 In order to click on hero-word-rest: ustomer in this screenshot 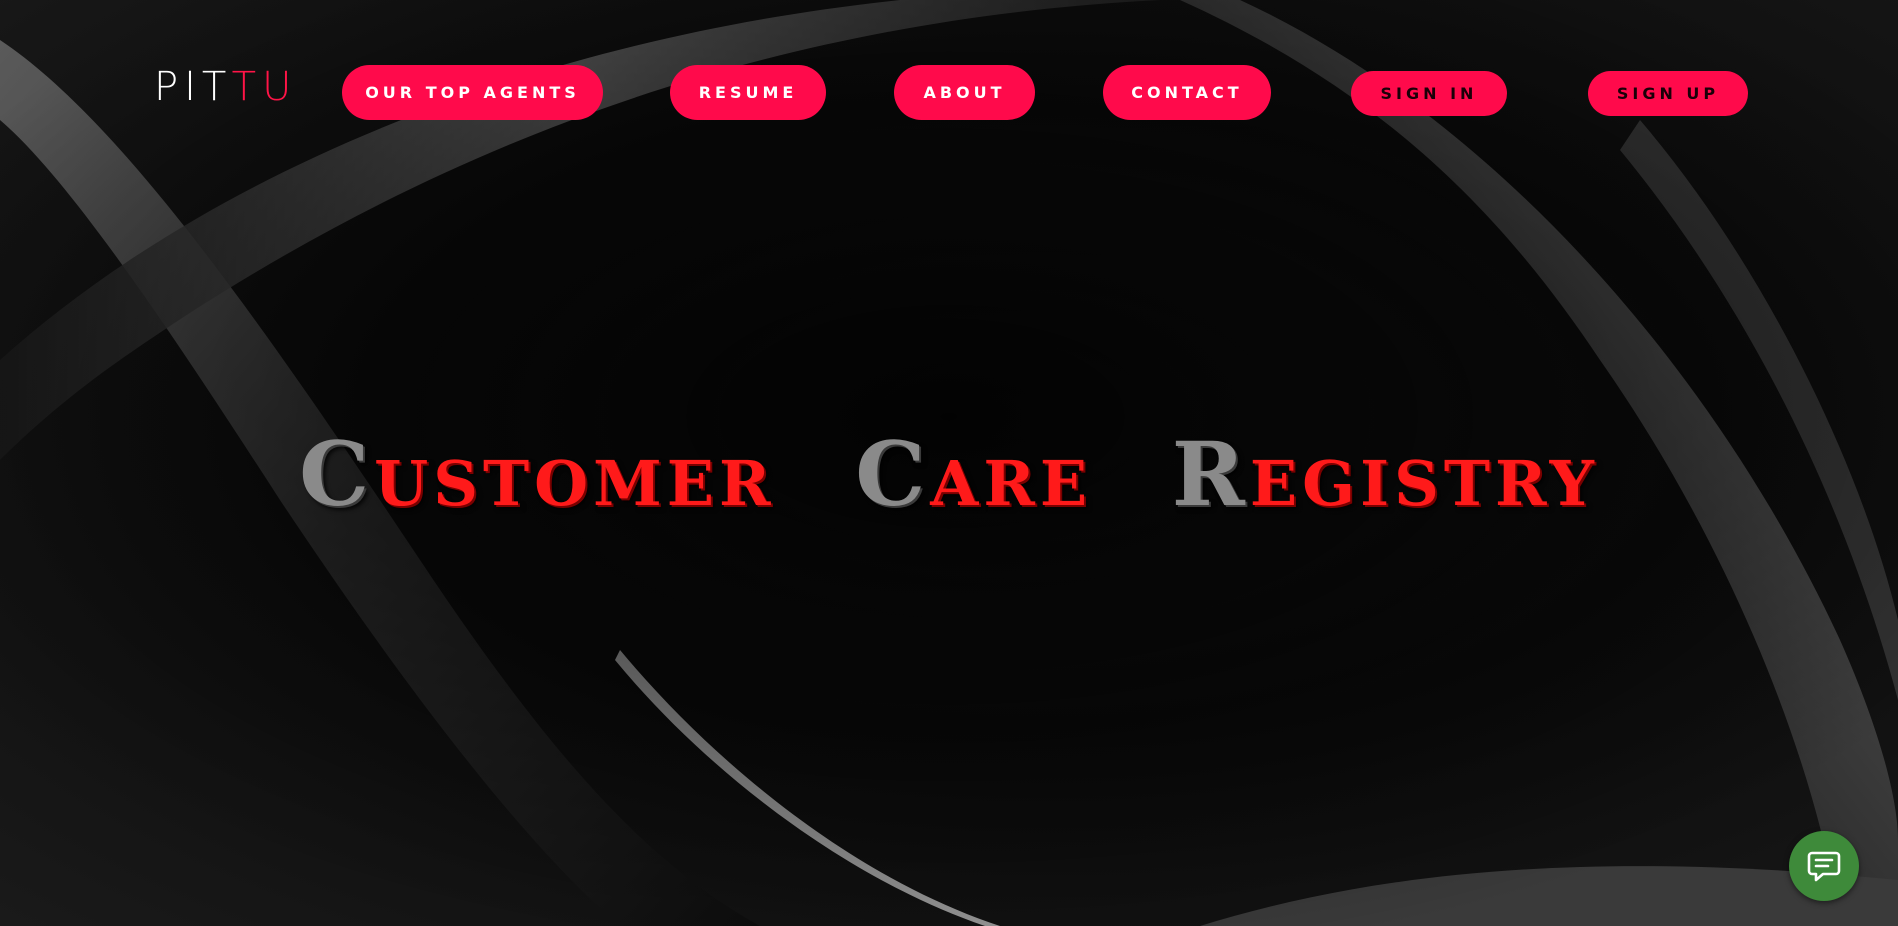, I will do `click(575, 474)`.